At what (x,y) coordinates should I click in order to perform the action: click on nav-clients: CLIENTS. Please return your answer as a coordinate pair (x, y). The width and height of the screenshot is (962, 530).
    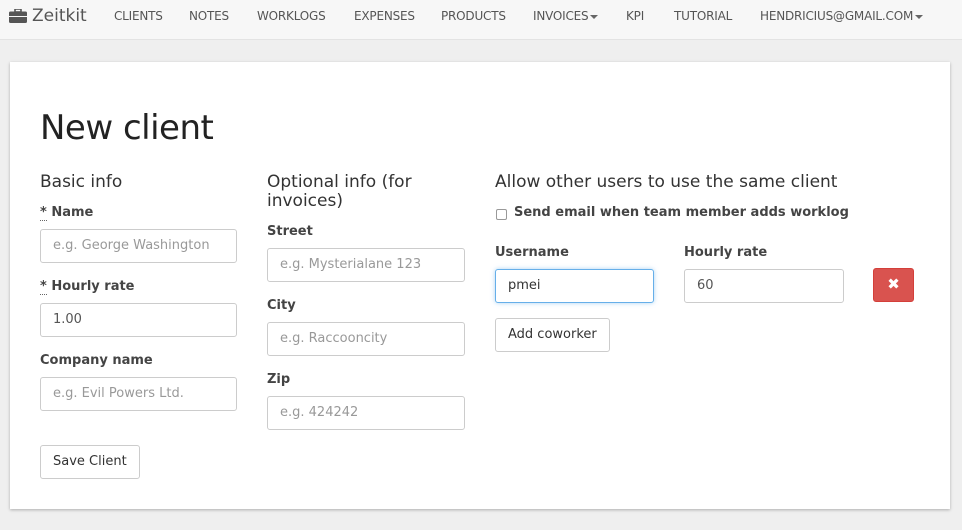
    Looking at the image, I should click on (138, 16).